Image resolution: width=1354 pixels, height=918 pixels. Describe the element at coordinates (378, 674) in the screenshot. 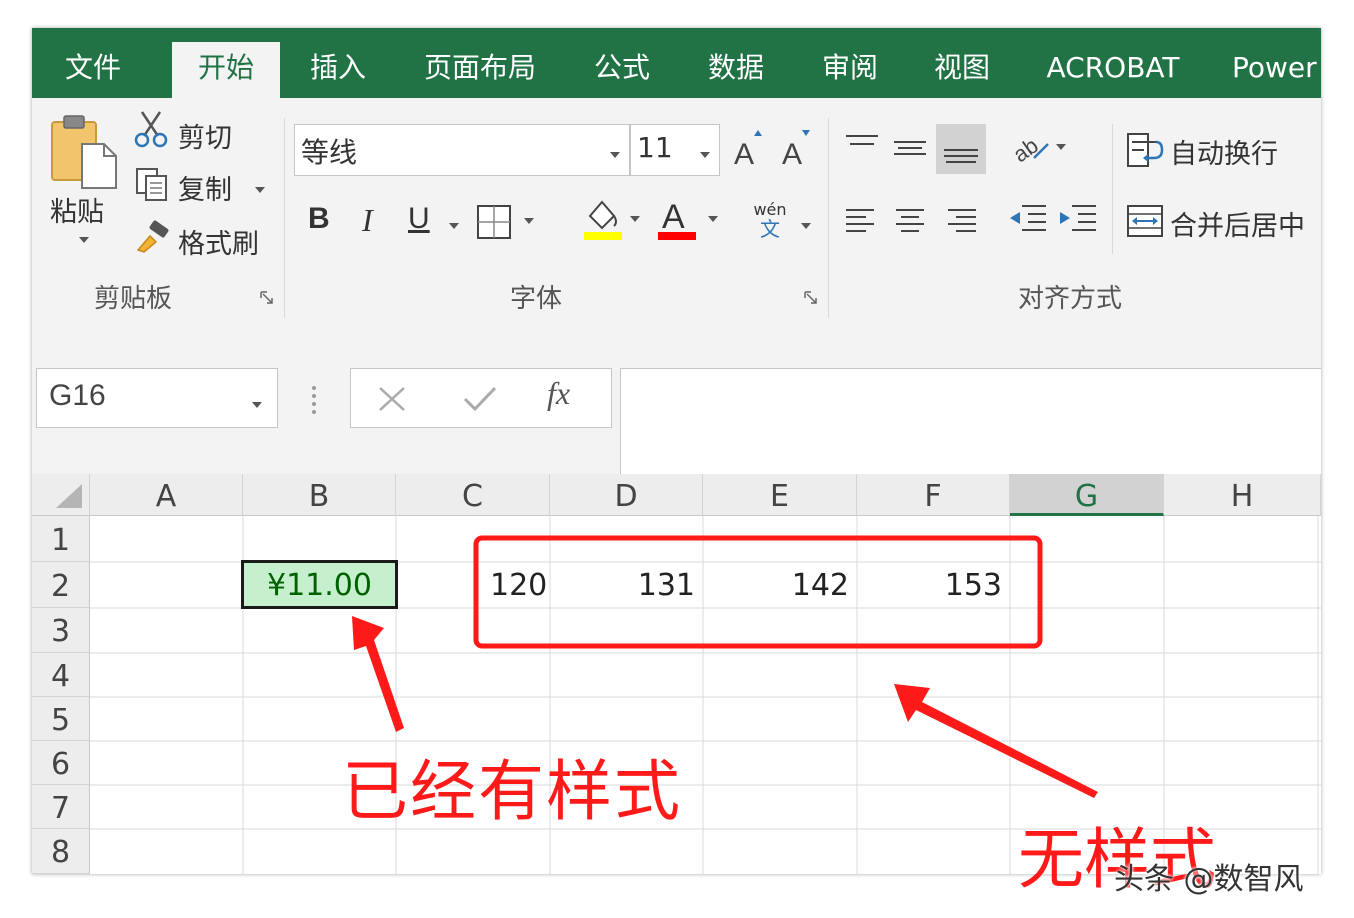

I see `arrow-to-styled-cell` at that location.